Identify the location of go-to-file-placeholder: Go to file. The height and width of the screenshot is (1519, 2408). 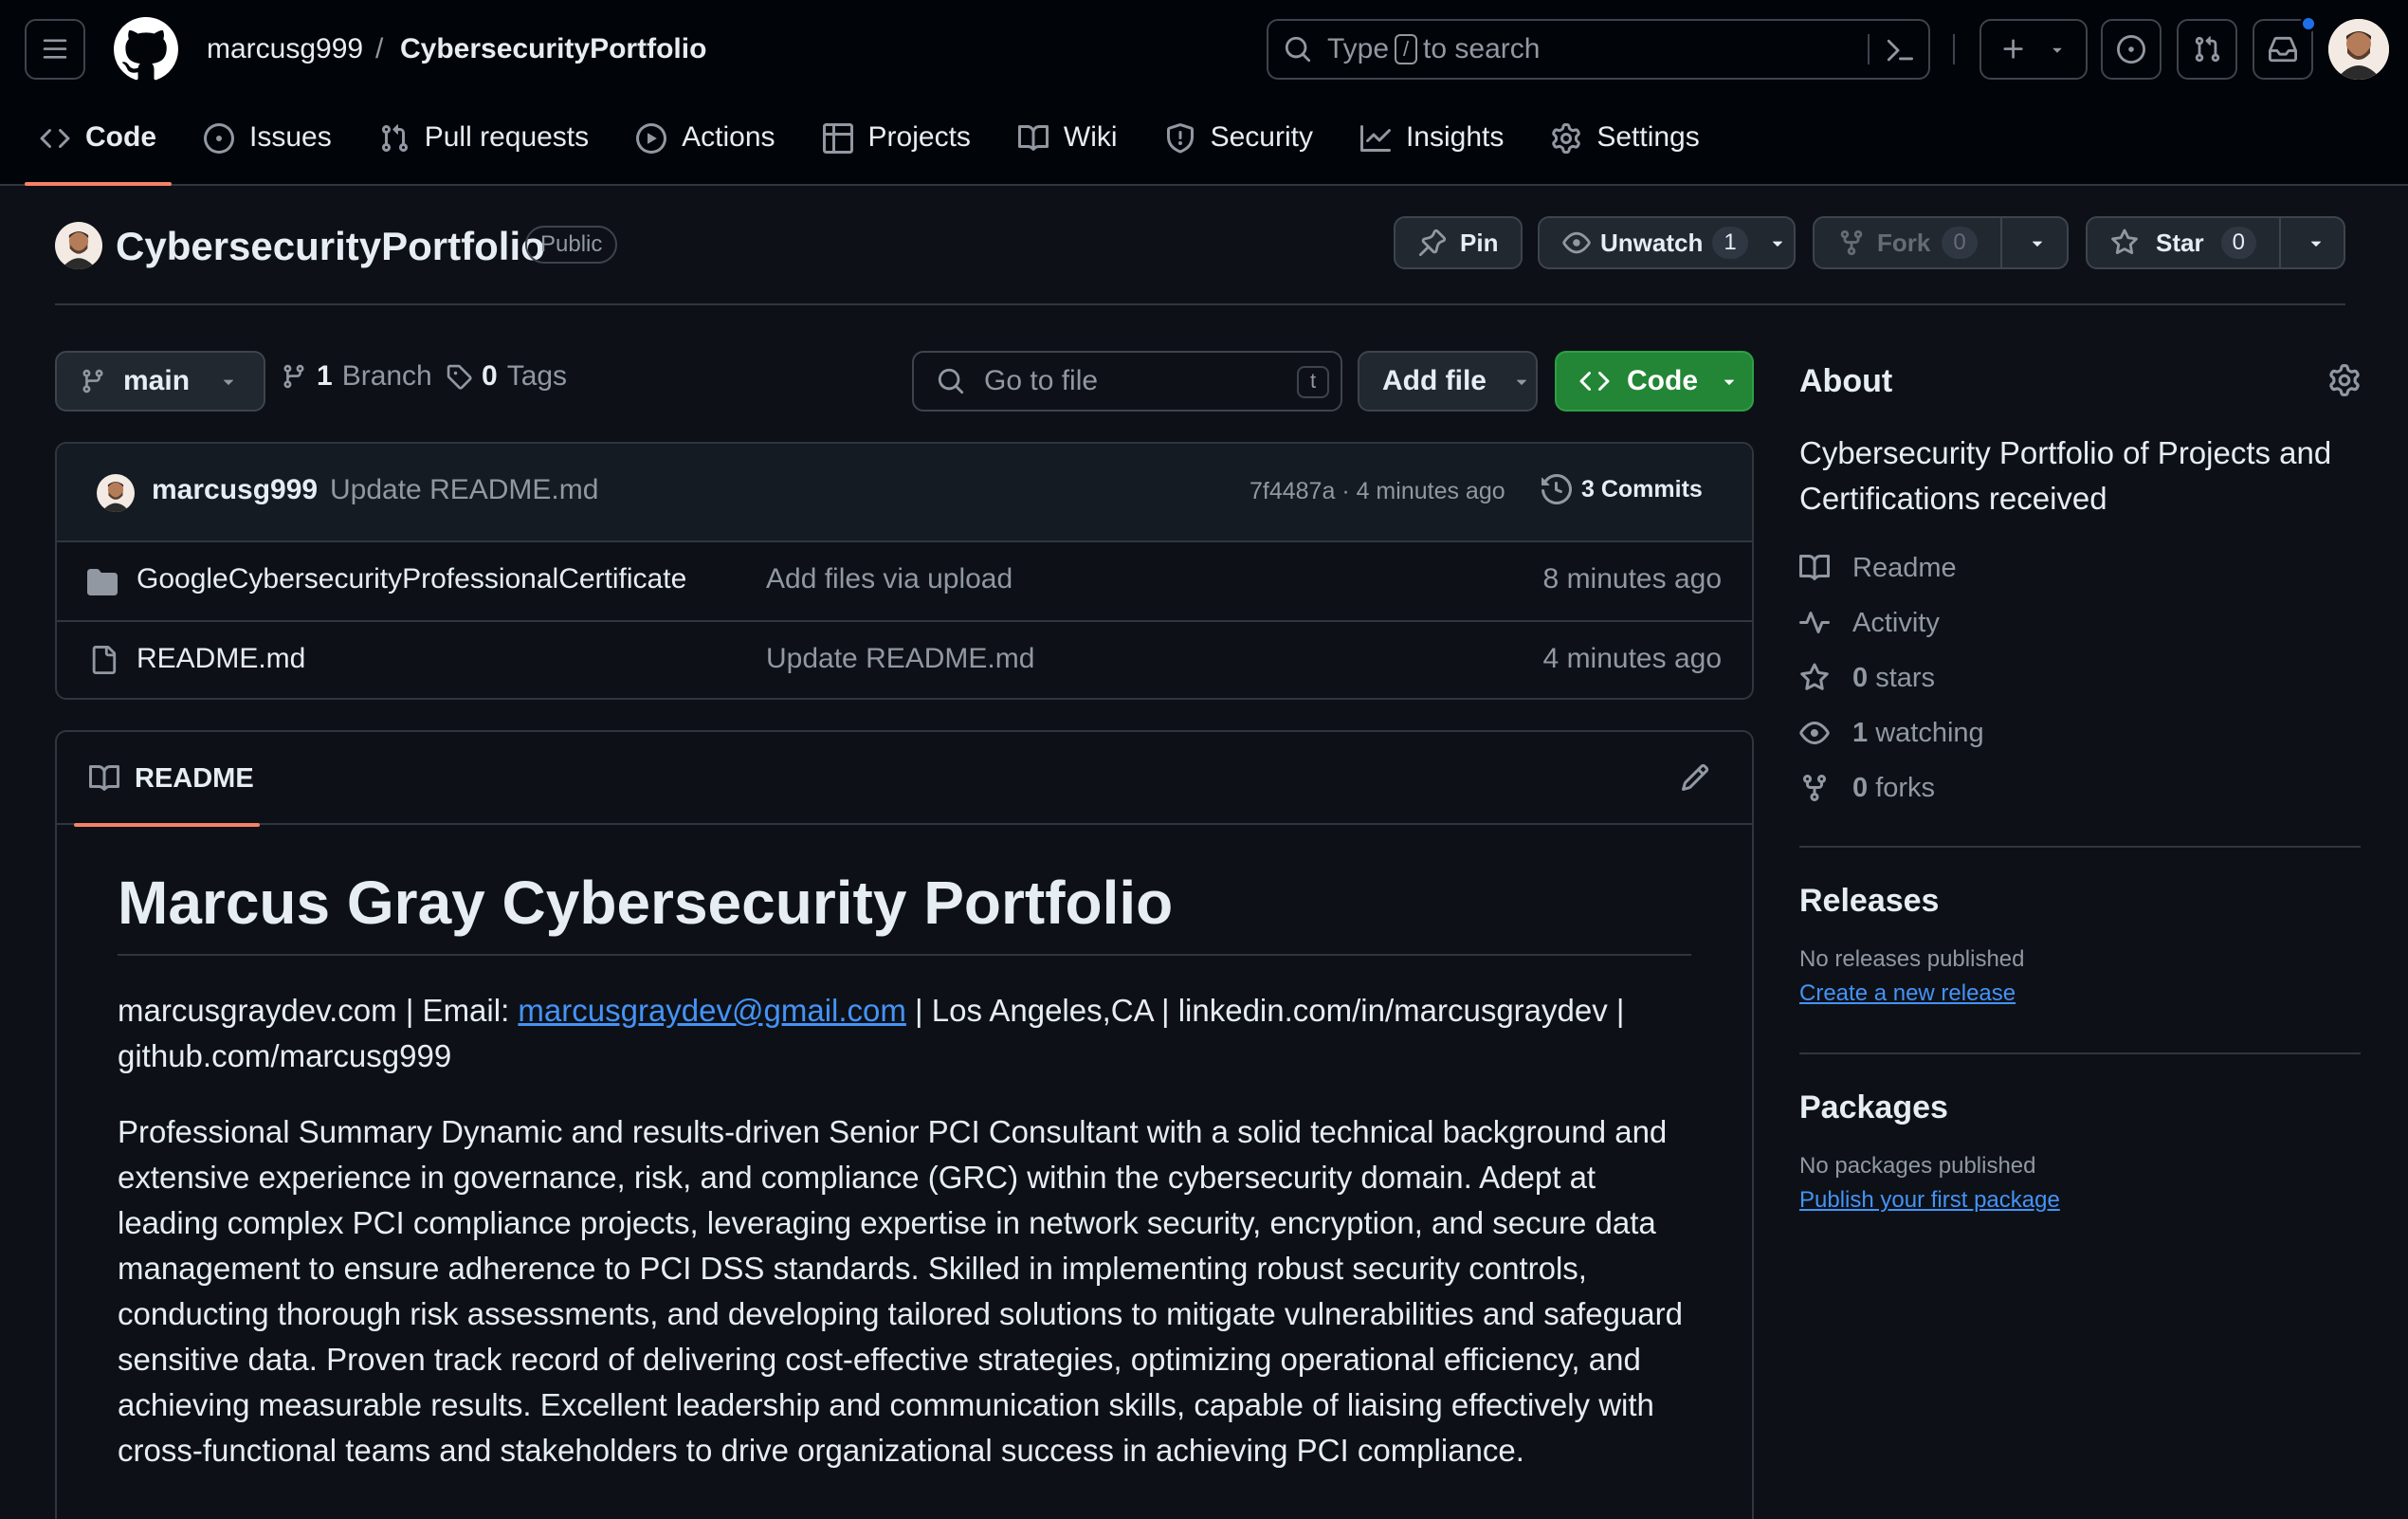
(1041, 381).